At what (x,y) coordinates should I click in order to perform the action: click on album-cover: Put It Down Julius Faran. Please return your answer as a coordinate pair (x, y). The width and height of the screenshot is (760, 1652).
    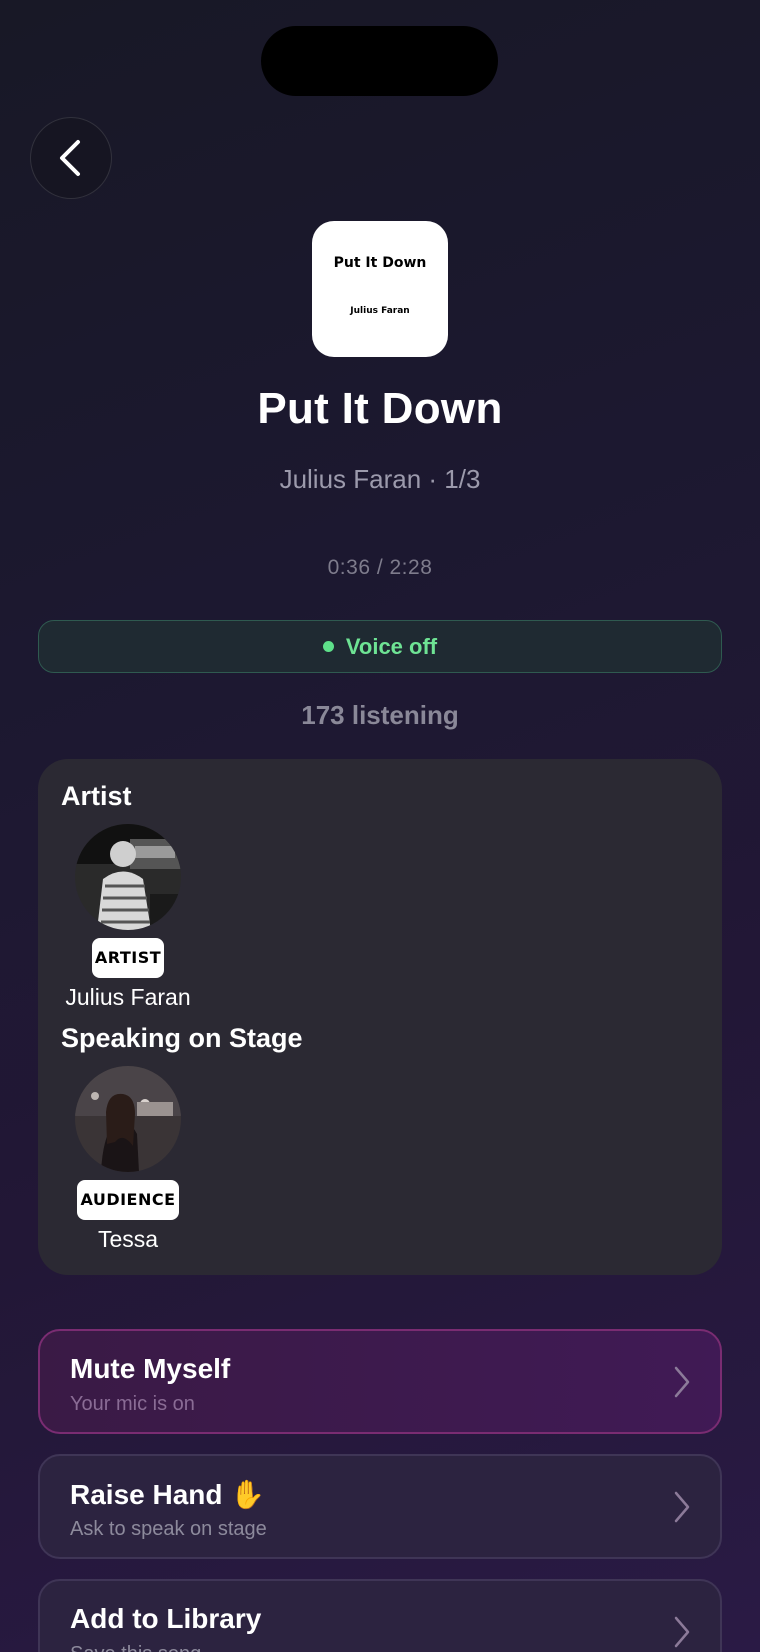
    Looking at the image, I should click on (380, 289).